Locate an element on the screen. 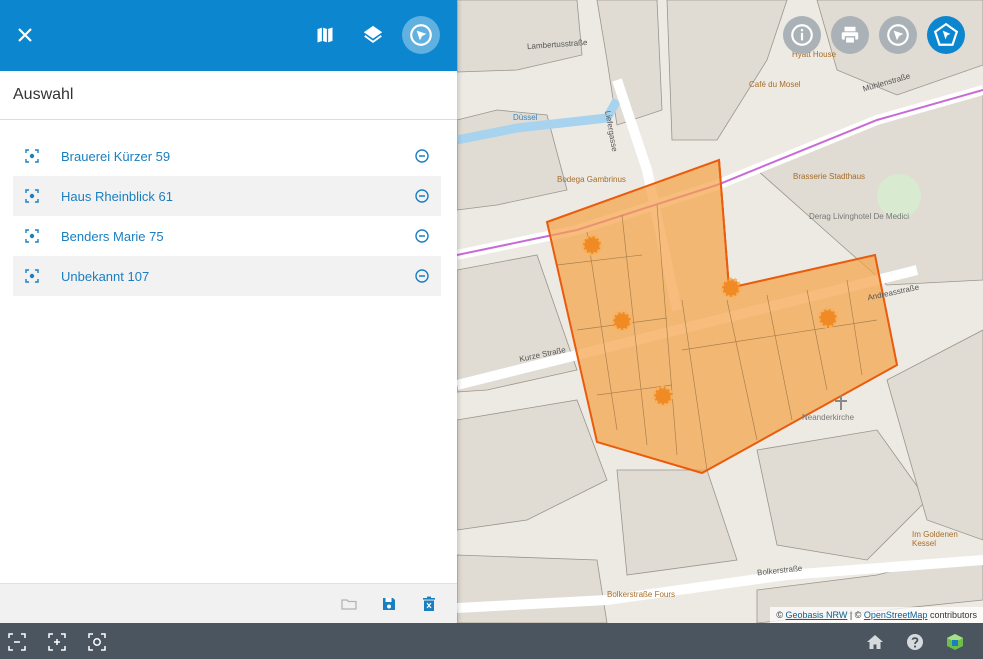  close-button is located at coordinates (25, 35).